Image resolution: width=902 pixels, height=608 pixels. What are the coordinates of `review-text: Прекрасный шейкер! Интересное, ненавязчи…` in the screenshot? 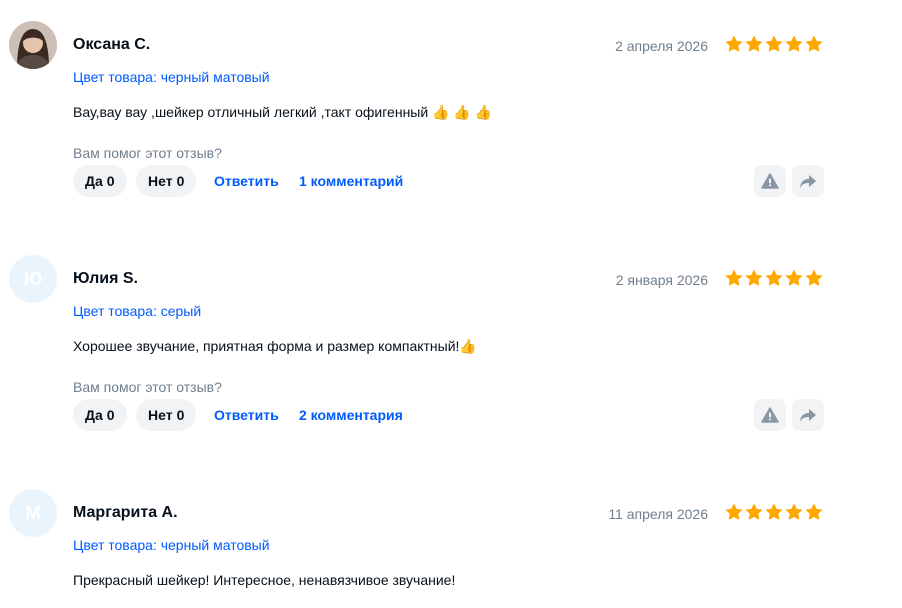 It's located at (264, 580).